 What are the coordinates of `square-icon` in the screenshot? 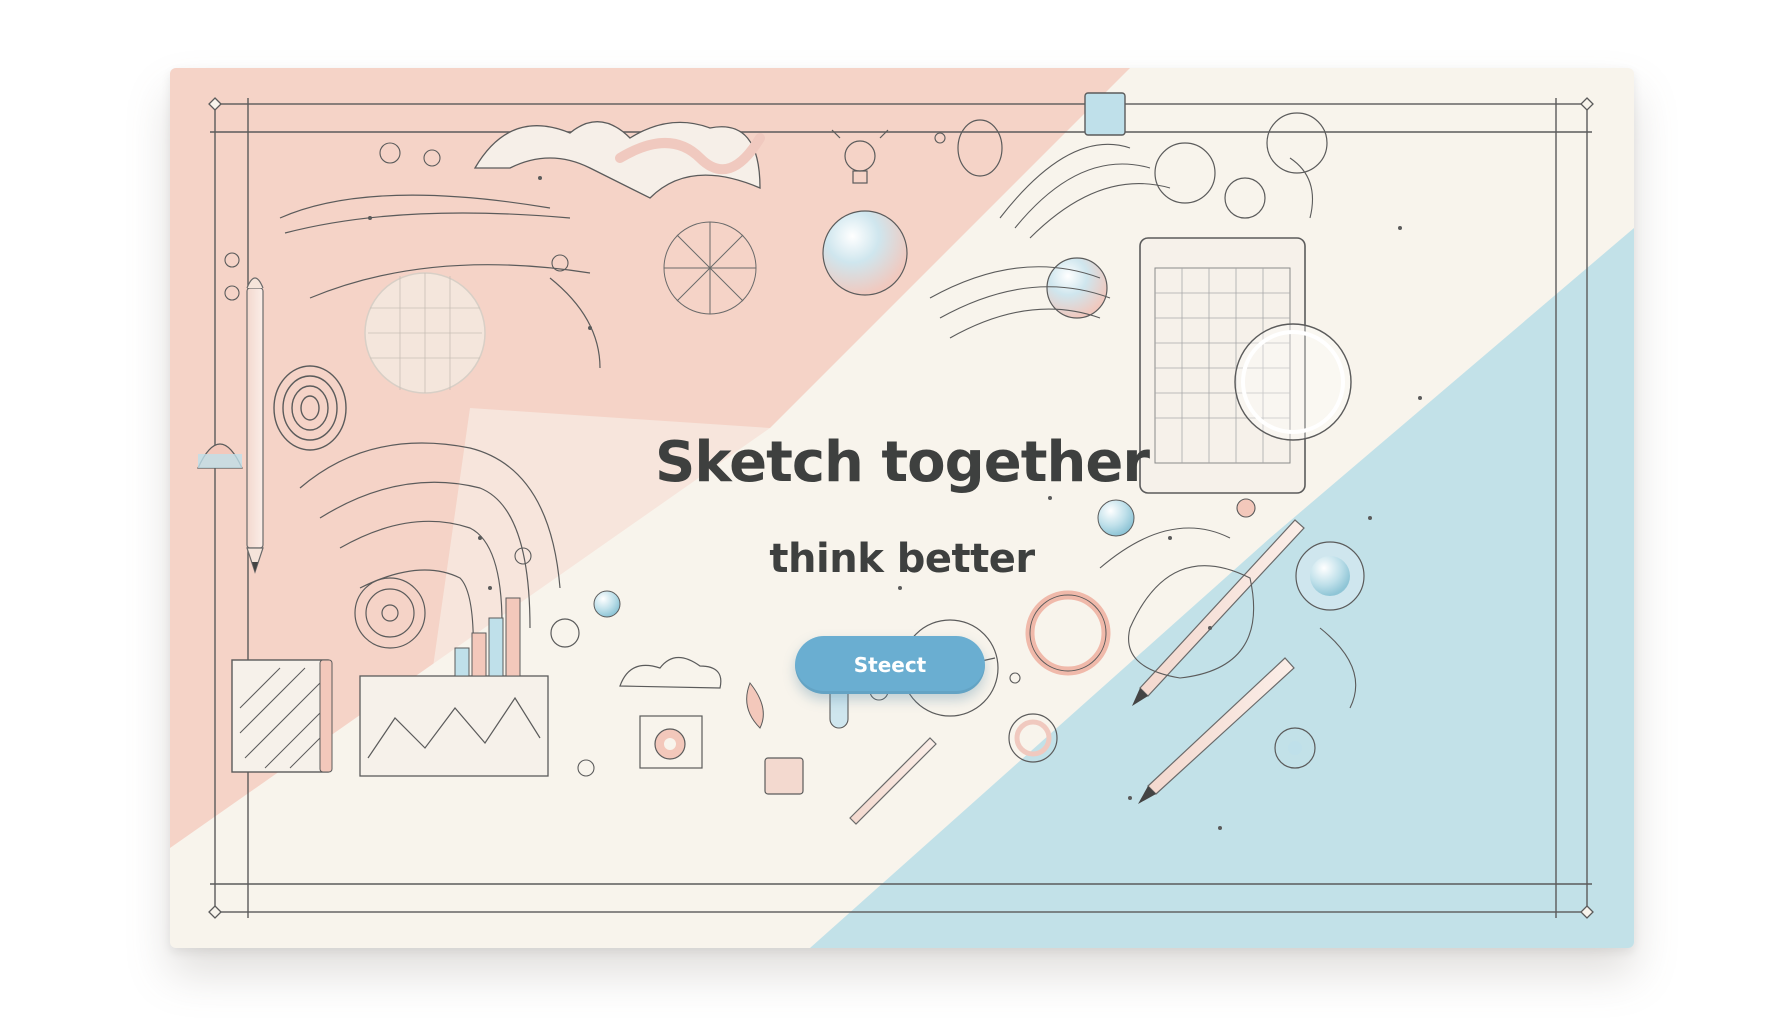 It's located at (1105, 114).